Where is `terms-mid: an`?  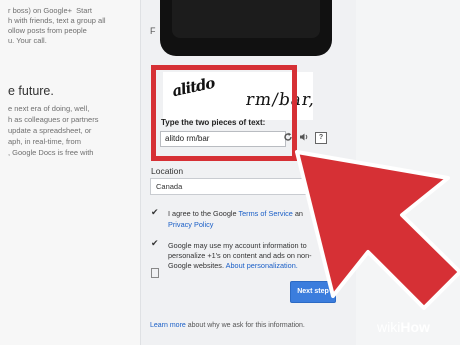 terms-mid: an is located at coordinates (297, 213).